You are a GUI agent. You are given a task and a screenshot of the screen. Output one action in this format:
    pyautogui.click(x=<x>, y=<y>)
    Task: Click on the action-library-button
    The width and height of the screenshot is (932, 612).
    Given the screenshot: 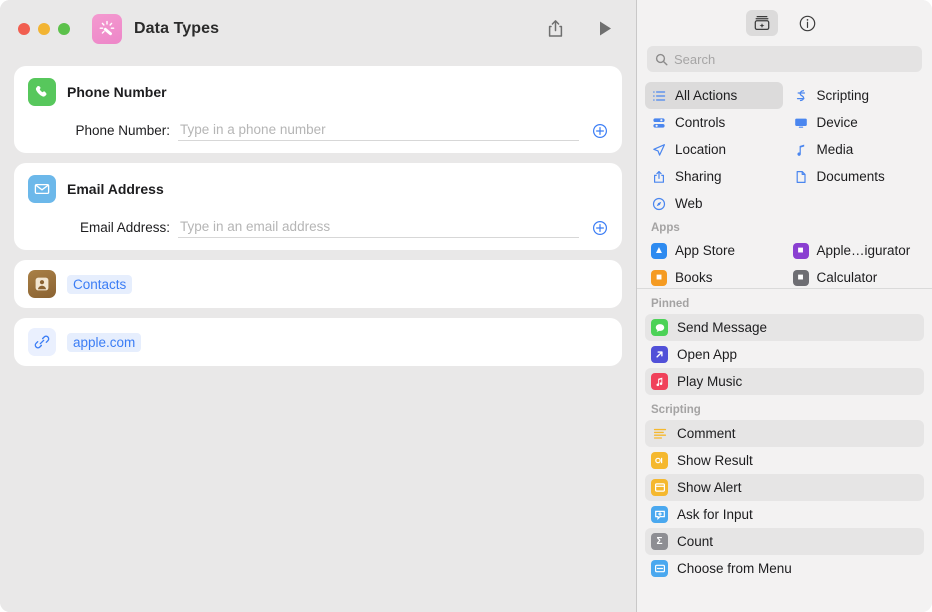 What is the action you would take?
    pyautogui.click(x=761, y=23)
    